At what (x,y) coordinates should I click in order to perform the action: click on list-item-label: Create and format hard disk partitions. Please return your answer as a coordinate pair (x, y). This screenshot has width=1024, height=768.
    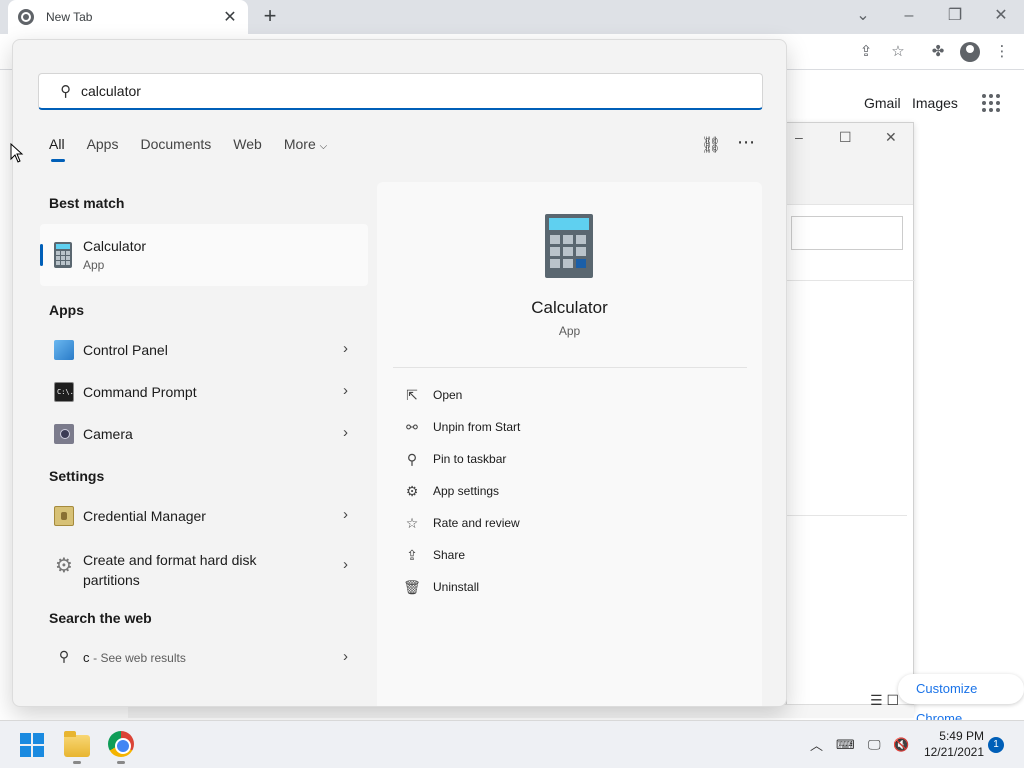
    Looking at the image, I should click on (170, 570).